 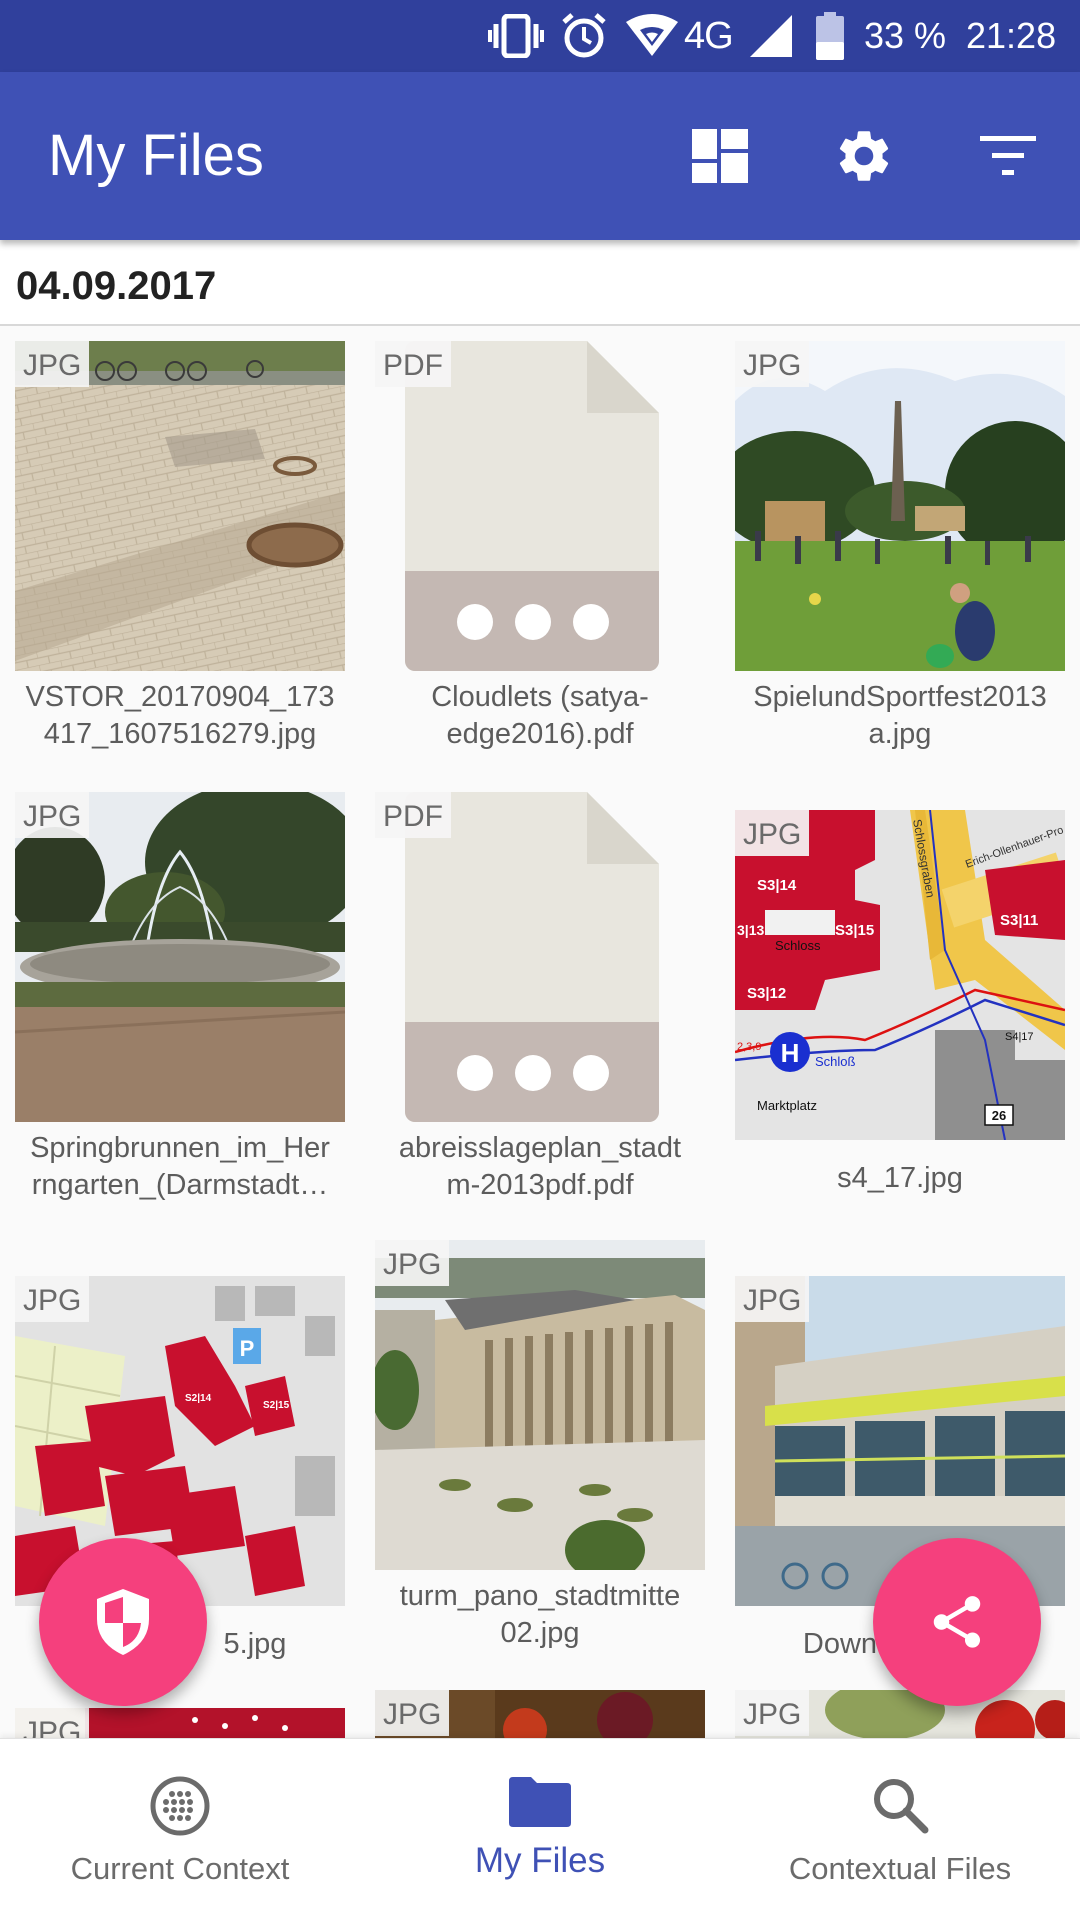 I want to click on svg-text: 26, so click(x=999, y=1115).